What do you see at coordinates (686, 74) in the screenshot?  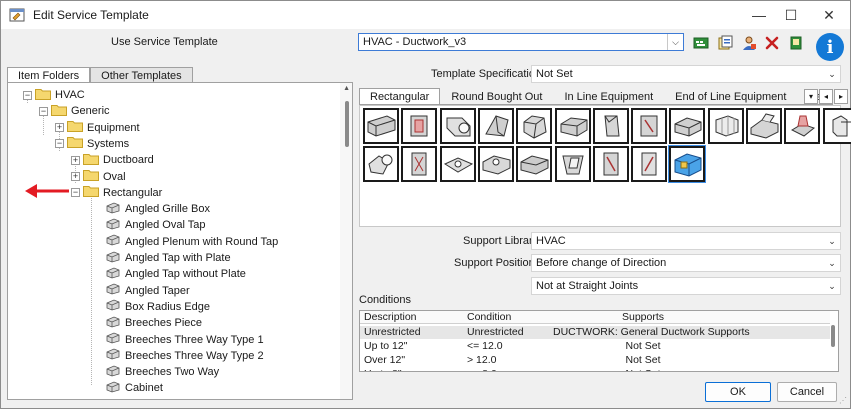 I see `template-specification-select: Not Set ⌄` at bounding box center [686, 74].